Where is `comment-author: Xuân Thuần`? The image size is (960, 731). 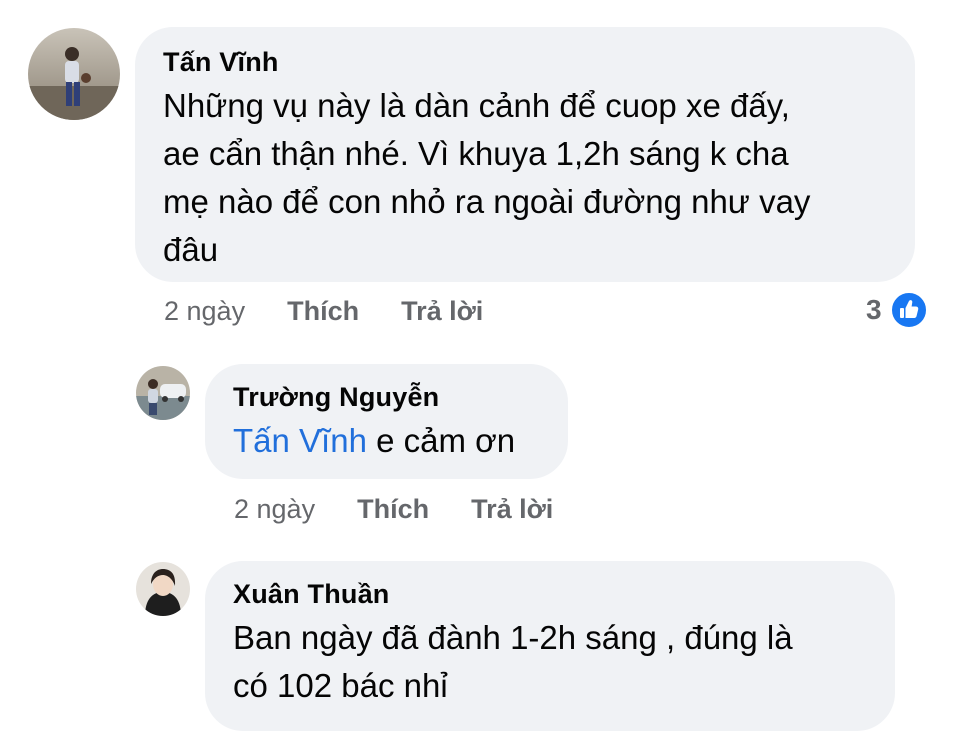 comment-author: Xuân Thuần is located at coordinates (550, 594).